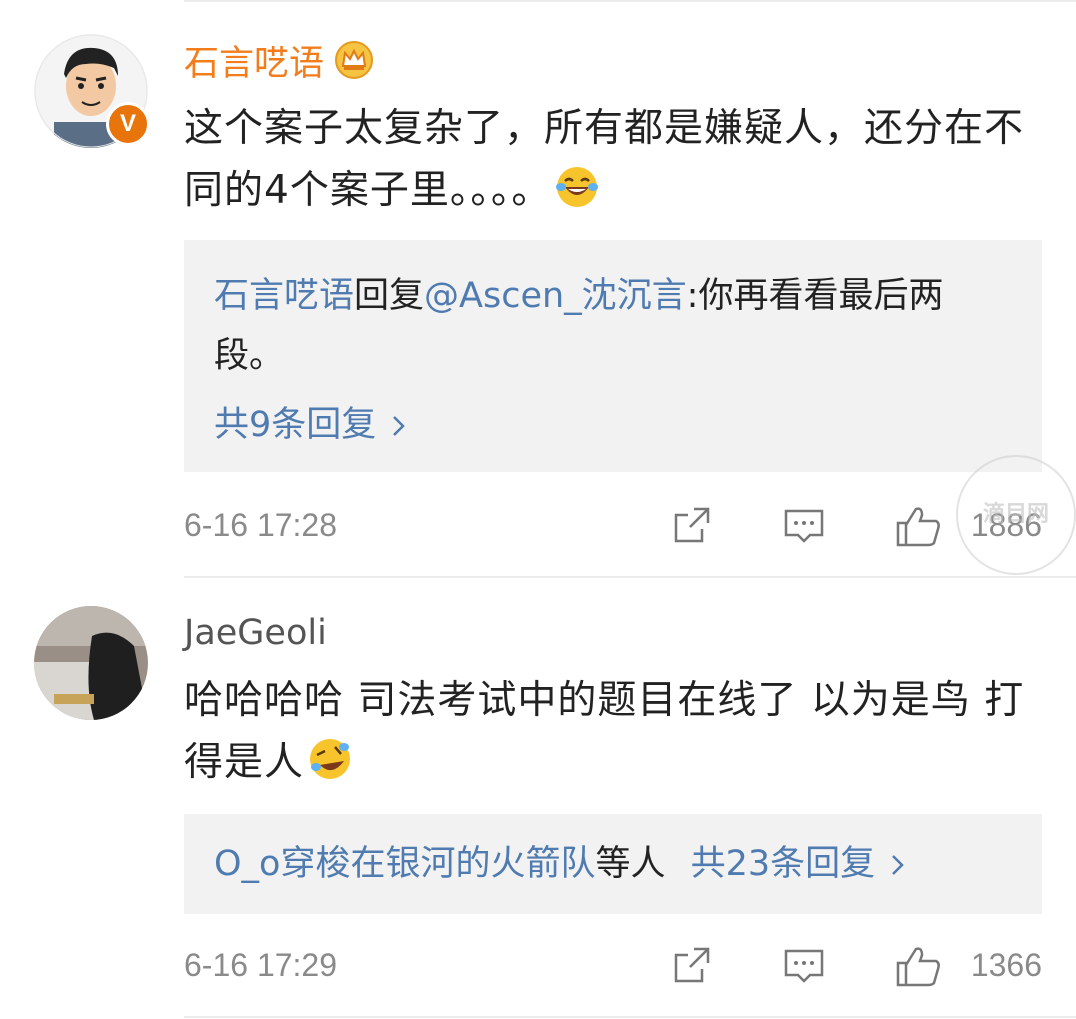  What do you see at coordinates (1006, 965) in the screenshot?
I see `like-count: 1366` at bounding box center [1006, 965].